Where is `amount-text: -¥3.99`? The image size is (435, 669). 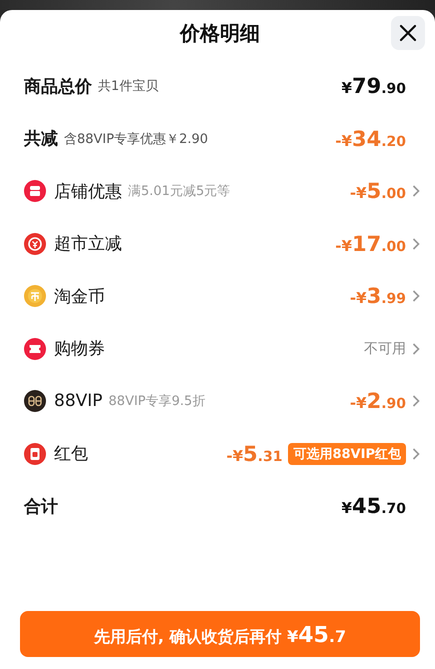
amount-text: -¥3.99 is located at coordinates (378, 296).